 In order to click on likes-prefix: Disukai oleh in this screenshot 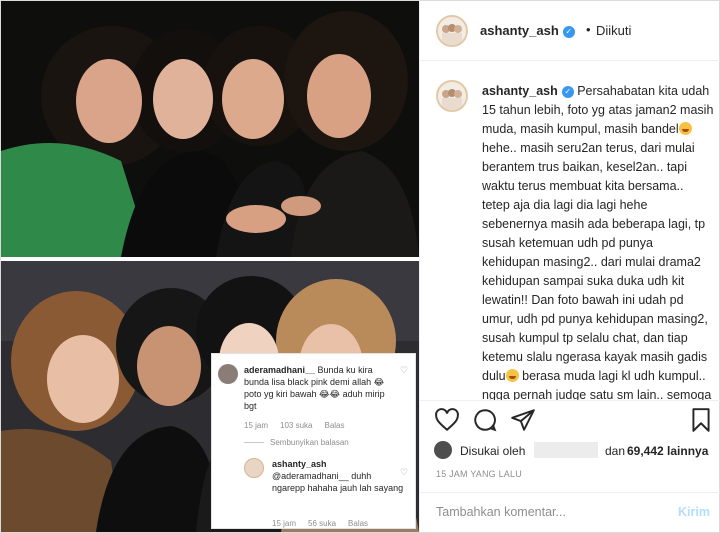, I will do `click(493, 451)`.